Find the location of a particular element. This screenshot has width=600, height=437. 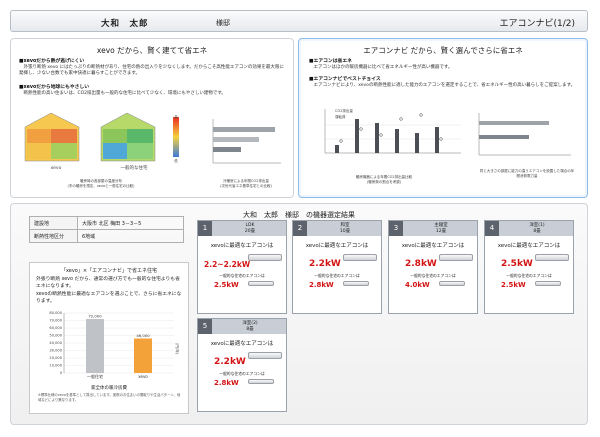

general-kw: 2.8kW is located at coordinates (321, 285).